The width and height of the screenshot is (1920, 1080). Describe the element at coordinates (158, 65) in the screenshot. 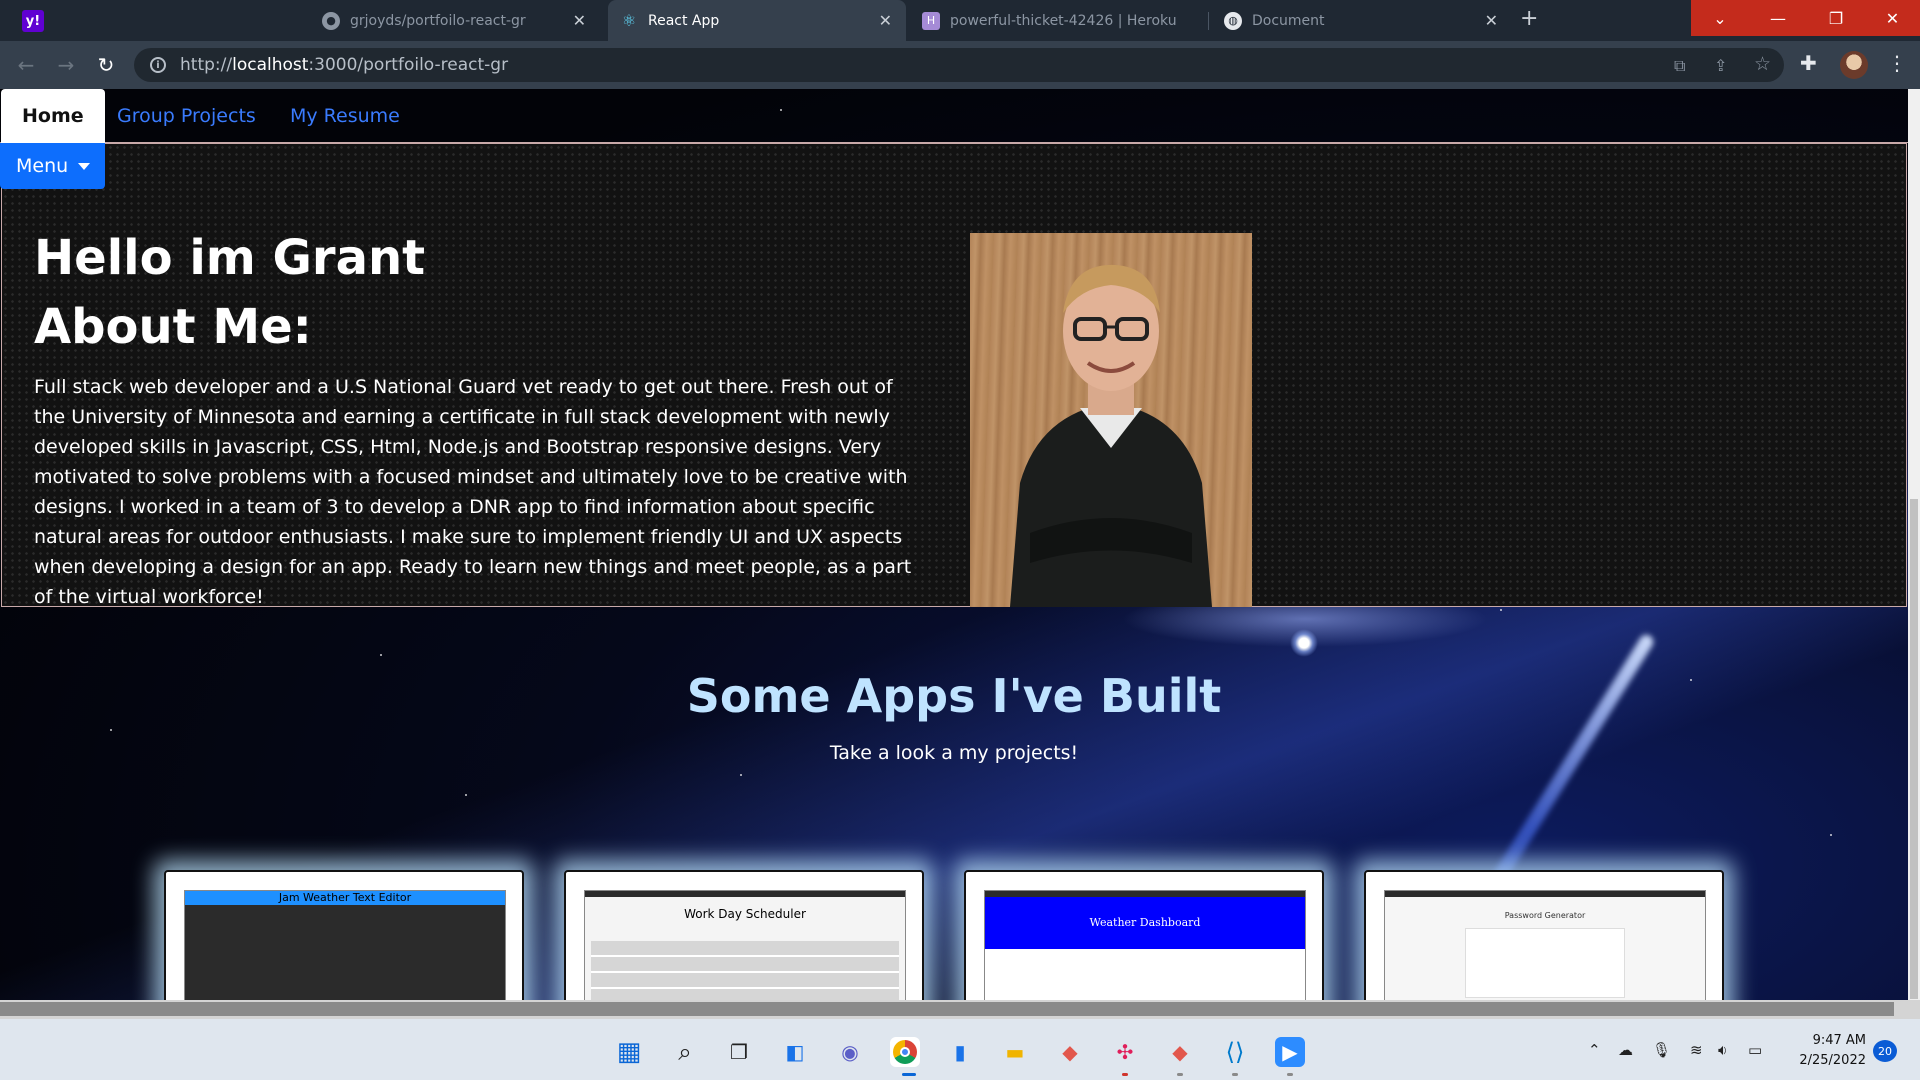

I see `info-icon: i` at that location.